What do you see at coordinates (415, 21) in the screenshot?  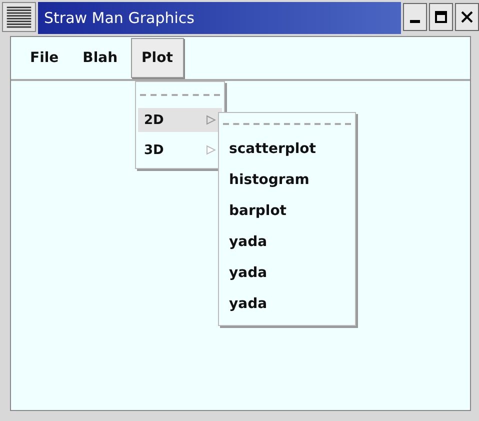 I see `minimize-icon` at bounding box center [415, 21].